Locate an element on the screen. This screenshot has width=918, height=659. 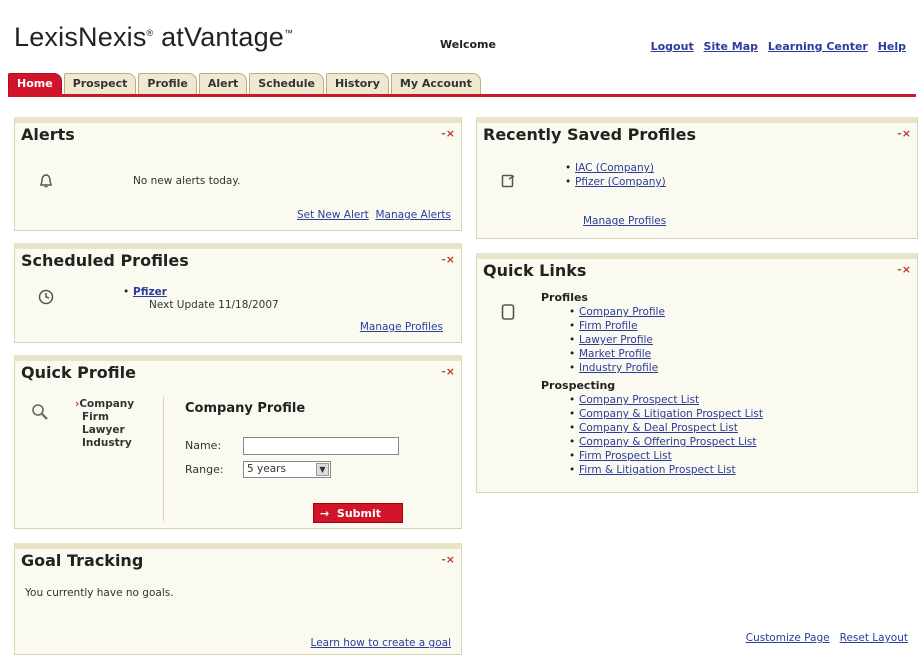
bell-icon is located at coordinates (46, 181).